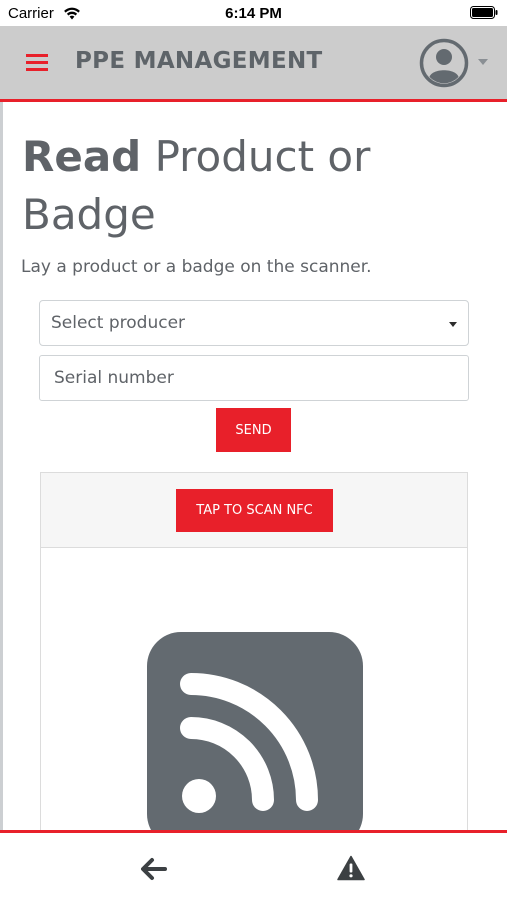 The height and width of the screenshot is (900, 507). What do you see at coordinates (255, 732) in the screenshot?
I see `nfc-rss-icon` at bounding box center [255, 732].